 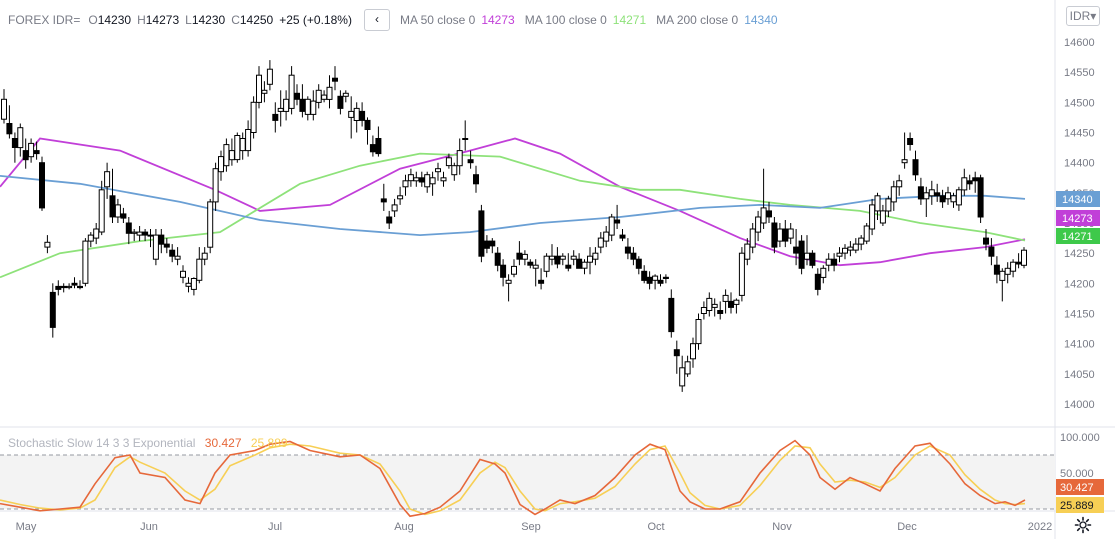 What do you see at coordinates (1079, 315) in the screenshot?
I see `price-tick-label: 14150` at bounding box center [1079, 315].